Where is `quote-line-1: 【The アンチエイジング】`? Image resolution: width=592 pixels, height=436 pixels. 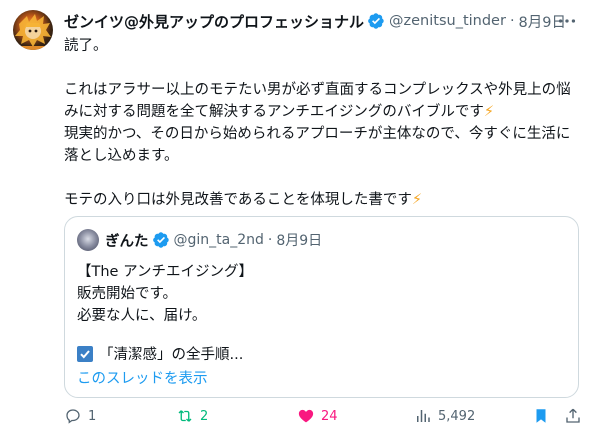 quote-line-1: 【The アンチエイジング】 is located at coordinates (165, 272).